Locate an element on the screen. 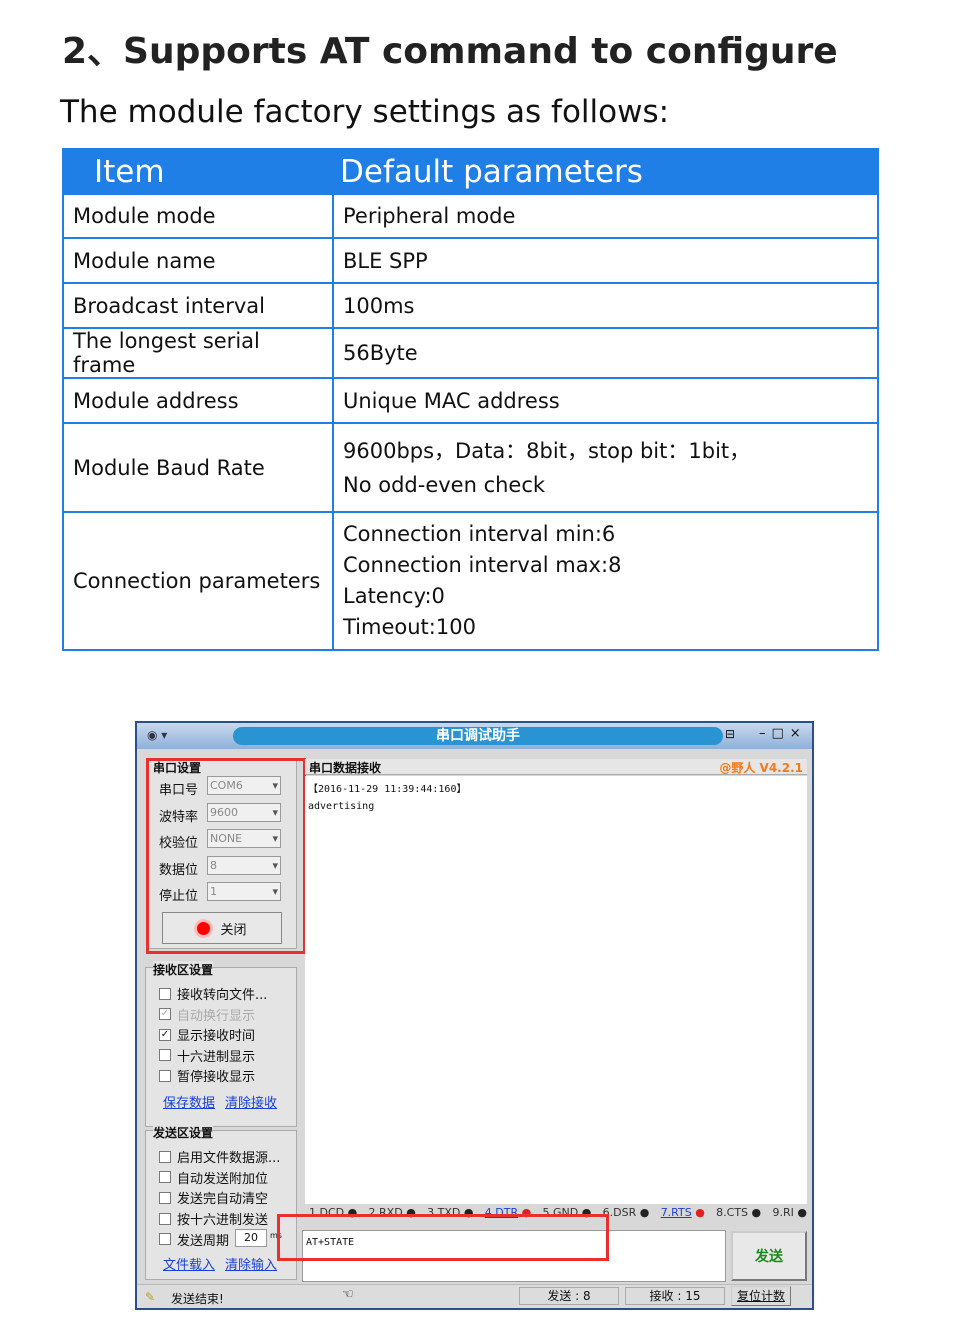 The image size is (960, 1330). status-text: 发送结束! is located at coordinates (197, 1299).